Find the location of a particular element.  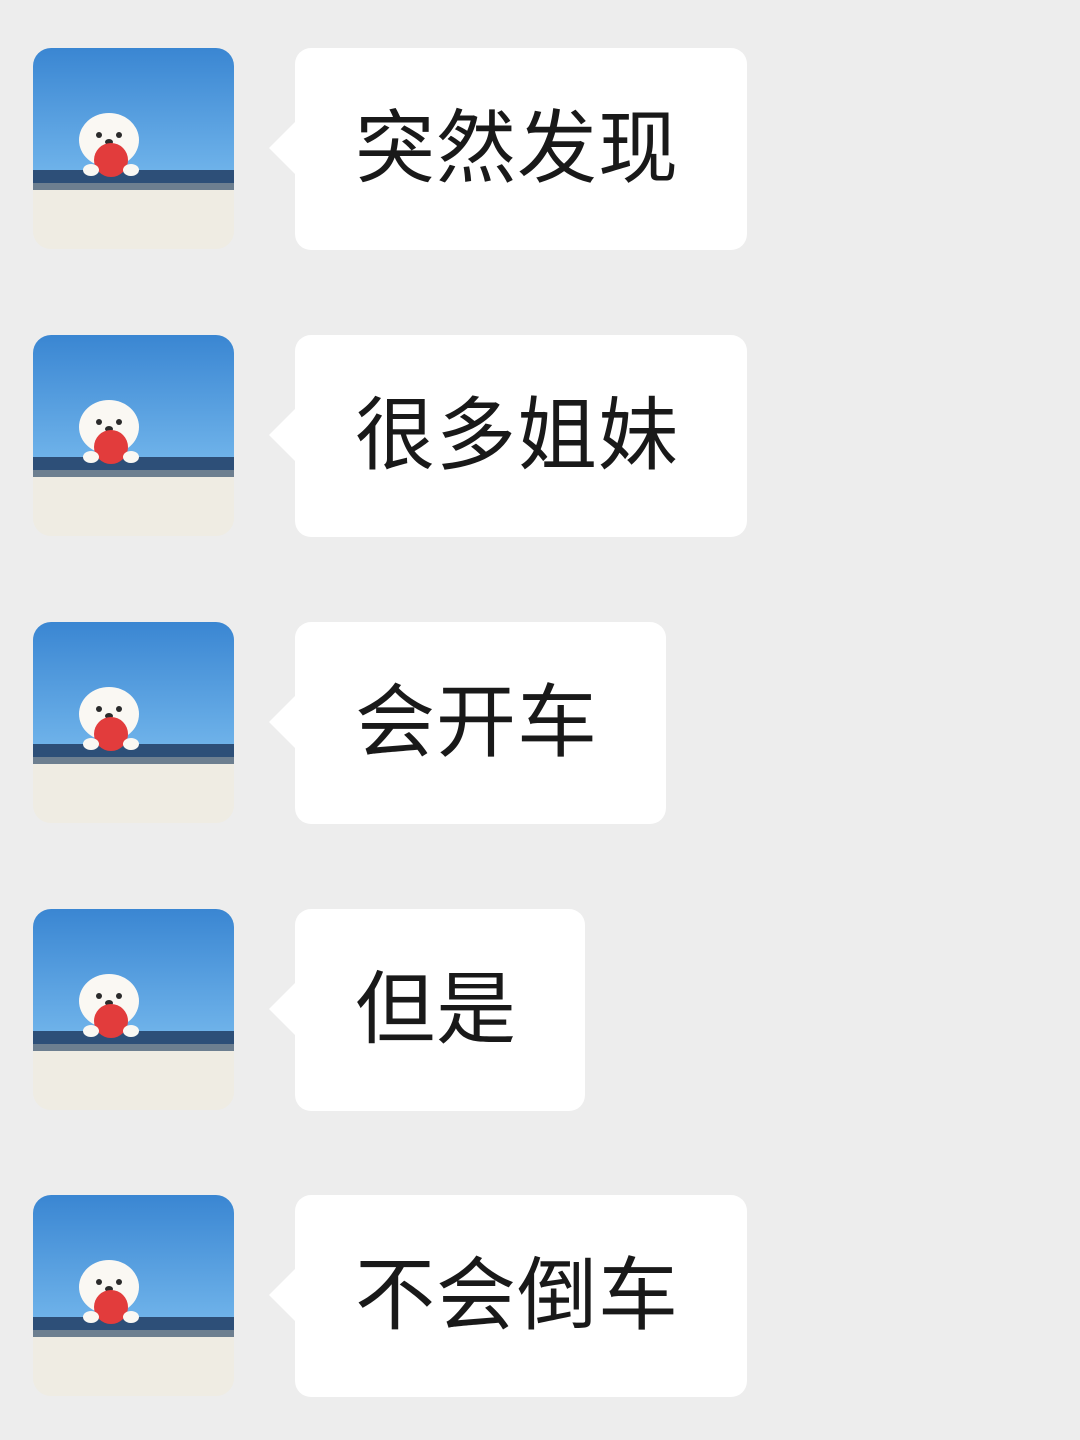

message-text: 会开车 is located at coordinates (476, 722).